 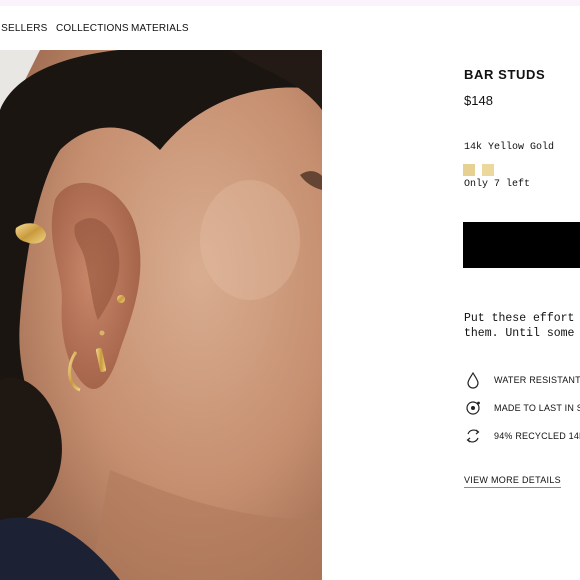 I want to click on recycle-icon, so click(x=473, y=436).